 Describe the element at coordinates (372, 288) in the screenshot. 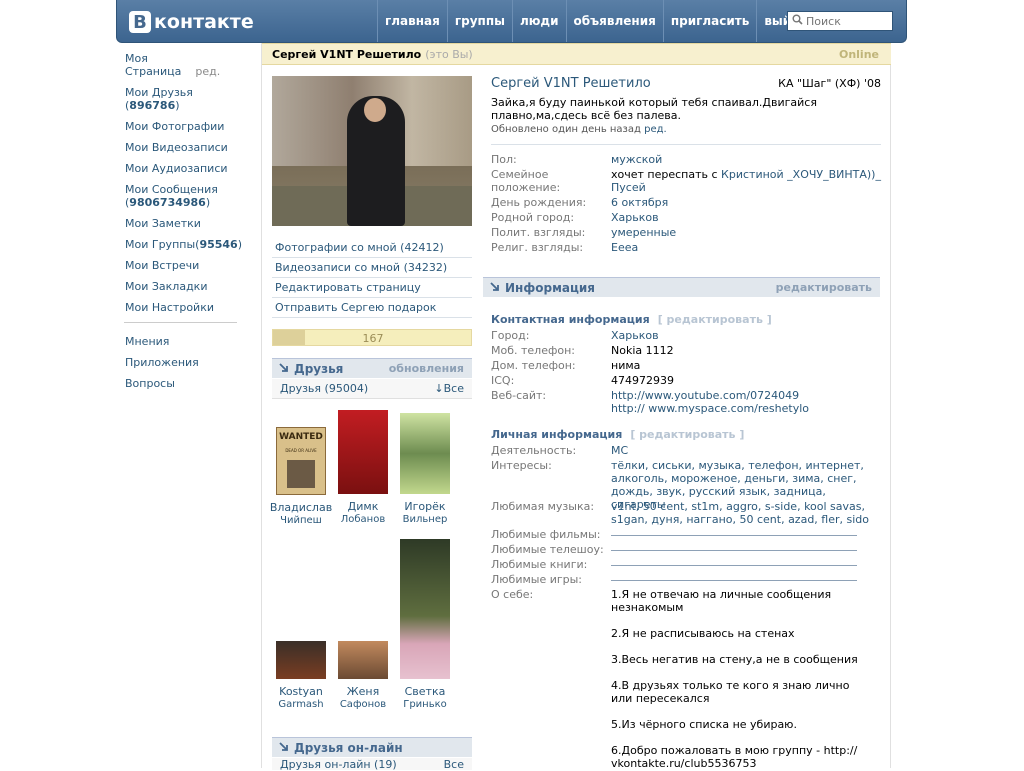

I see `edit-page-link: Редактировать страницу` at that location.